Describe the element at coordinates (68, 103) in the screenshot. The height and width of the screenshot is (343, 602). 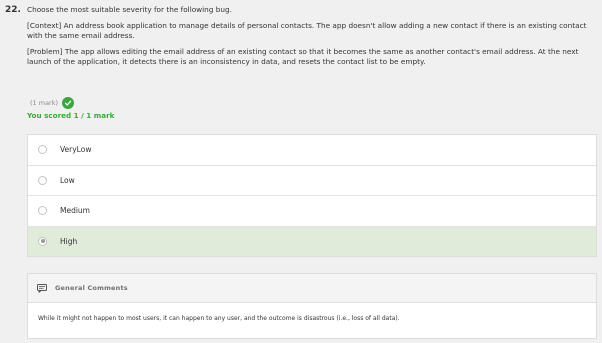
I see `check-circle-icon` at that location.